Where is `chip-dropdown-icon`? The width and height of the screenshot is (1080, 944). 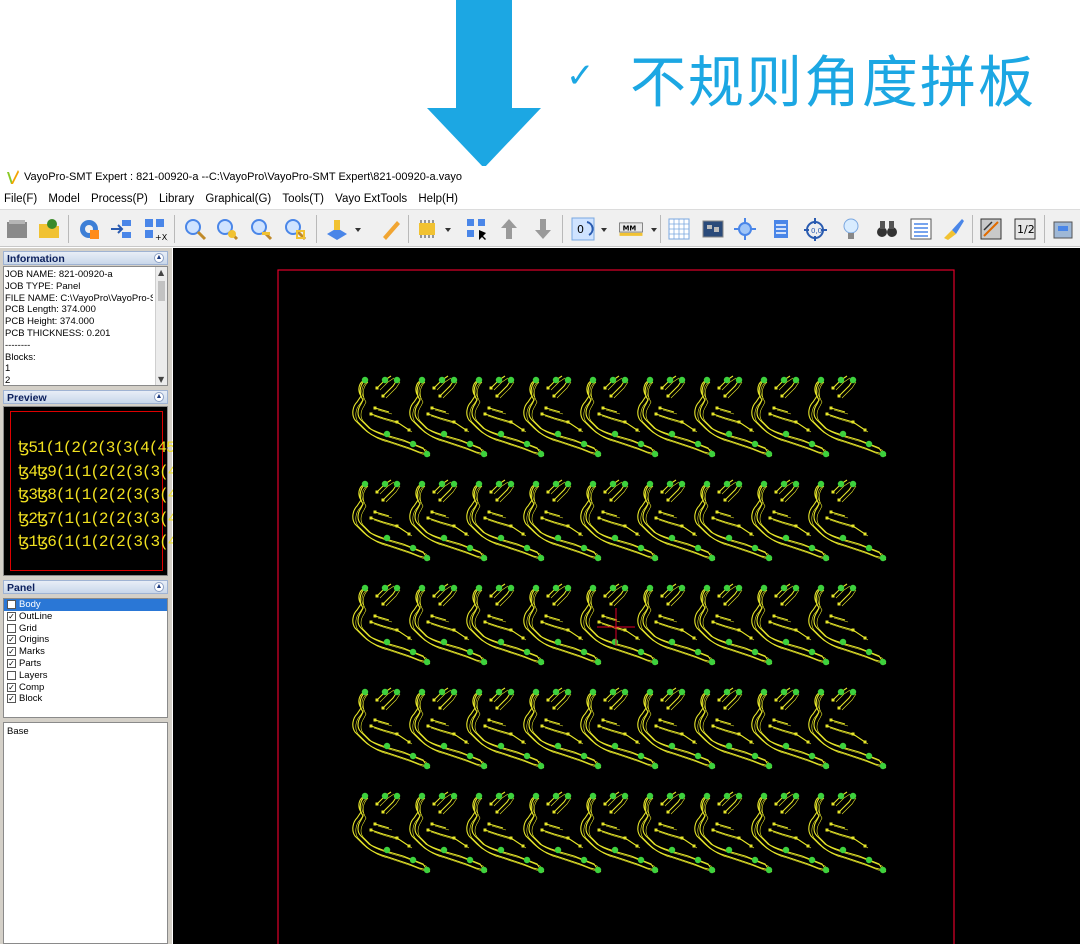
chip-dropdown-icon is located at coordinates (448, 229).